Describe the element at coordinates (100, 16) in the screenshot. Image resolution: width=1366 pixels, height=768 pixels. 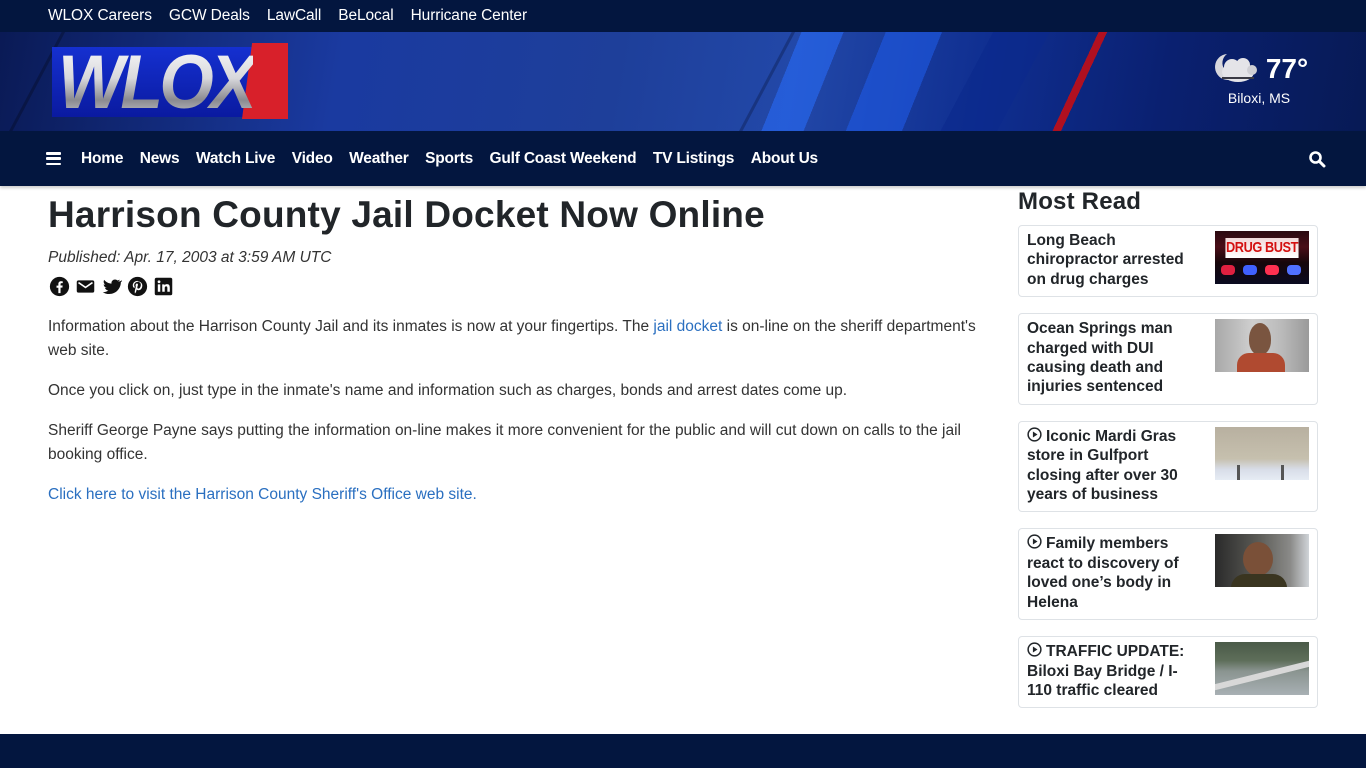
I see `utility-link-careers: WLOX Careers` at that location.